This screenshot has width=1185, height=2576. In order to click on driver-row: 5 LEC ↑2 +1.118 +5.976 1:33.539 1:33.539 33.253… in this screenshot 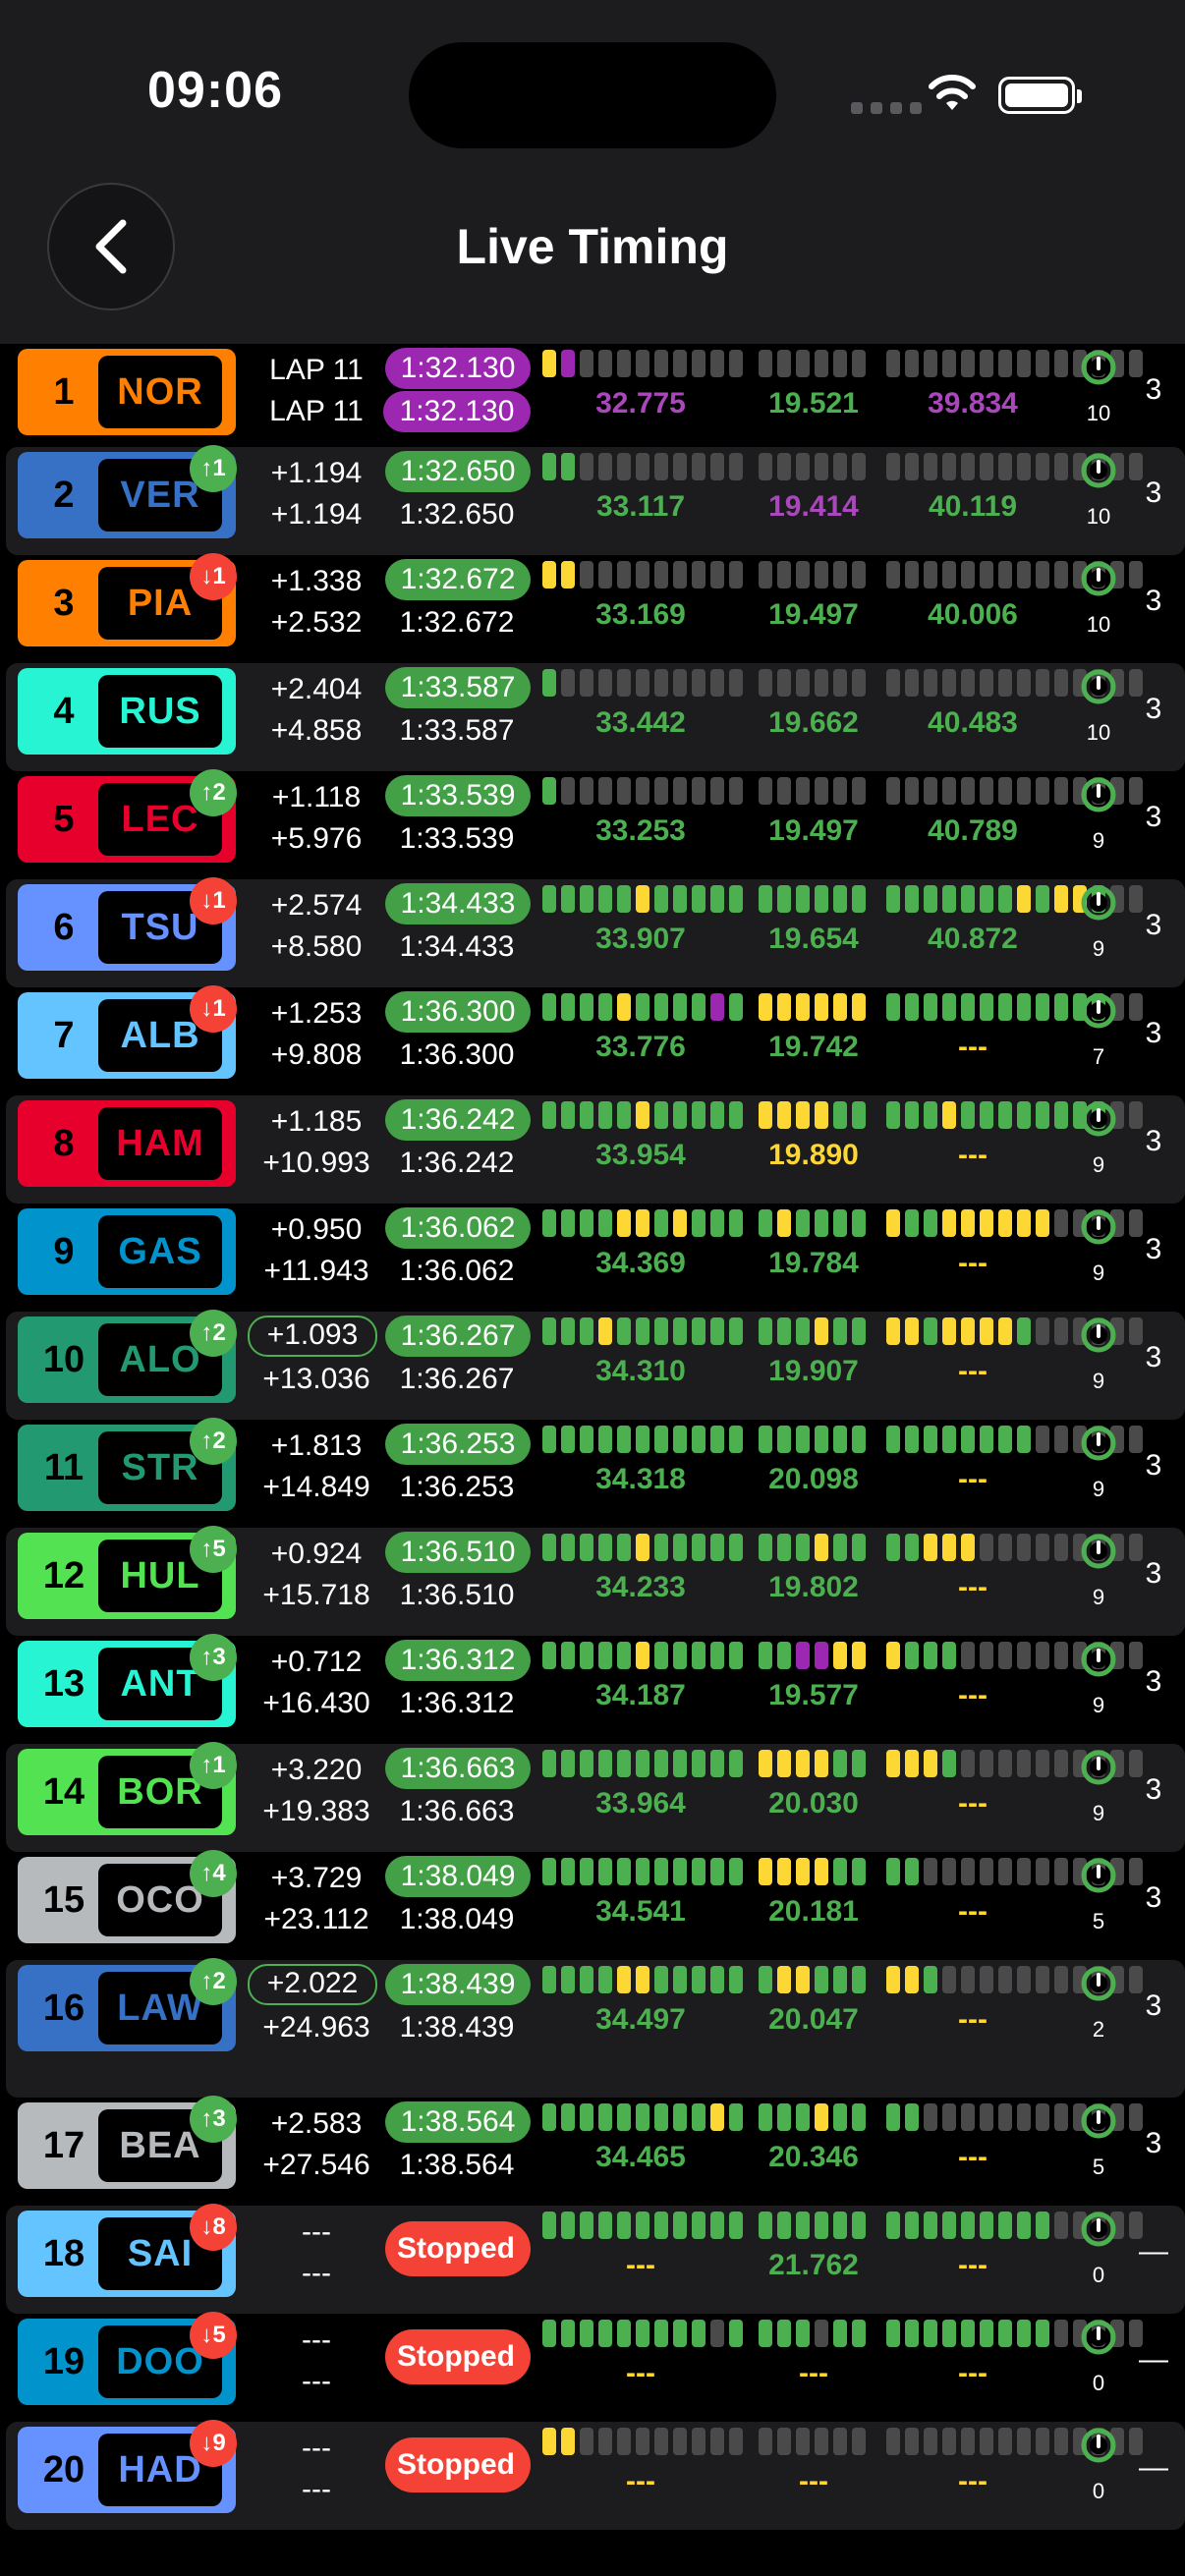, I will do `click(596, 824)`.